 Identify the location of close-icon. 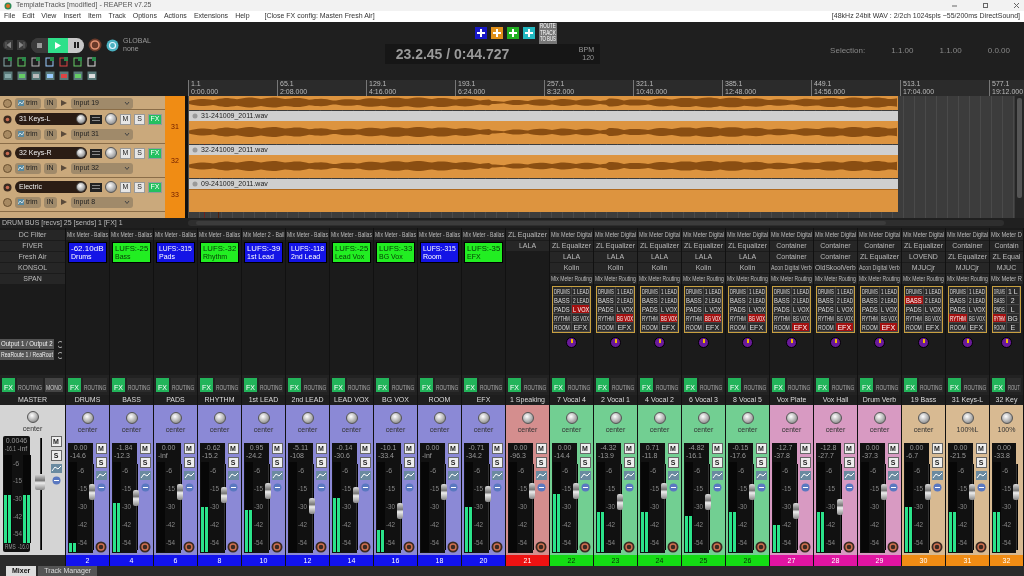
(1016, 5).